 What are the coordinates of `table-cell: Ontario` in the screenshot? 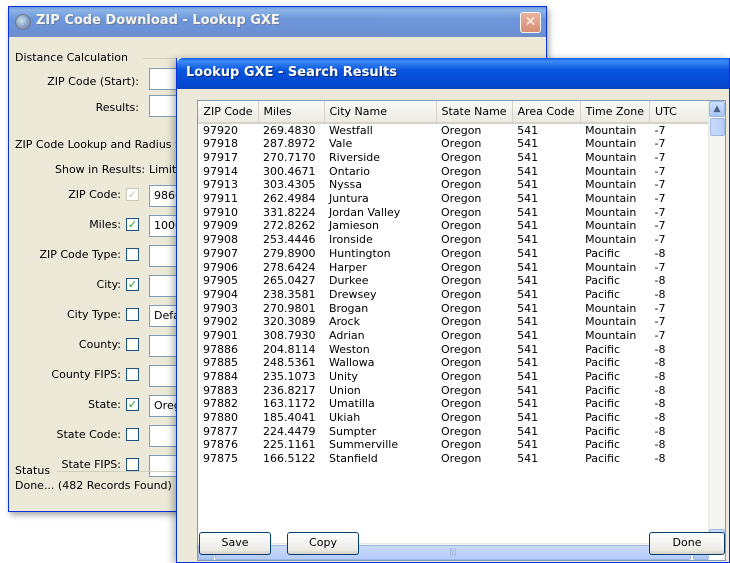 It's located at (349, 171).